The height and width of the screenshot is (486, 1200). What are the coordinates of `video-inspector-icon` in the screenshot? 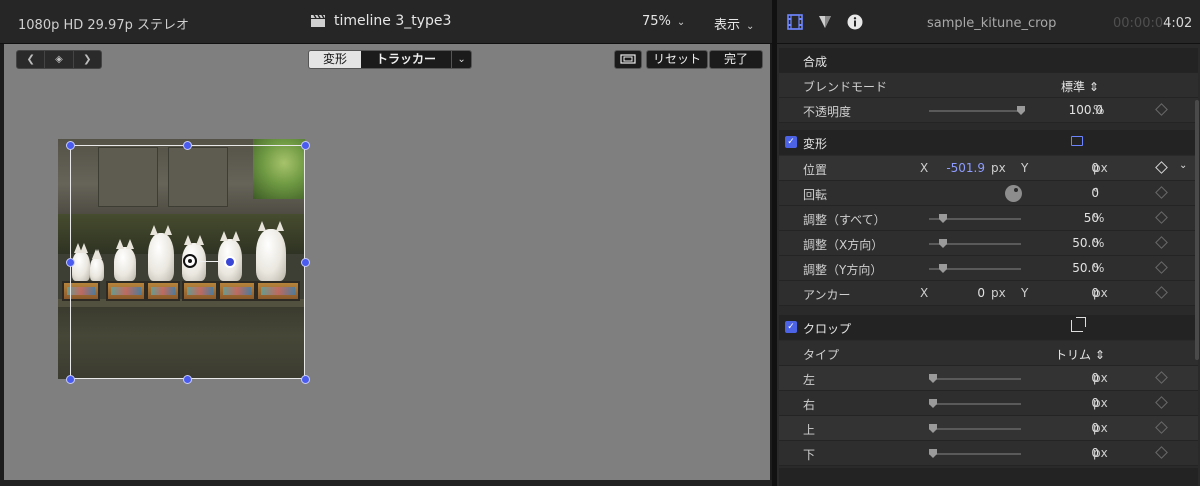 It's located at (795, 22).